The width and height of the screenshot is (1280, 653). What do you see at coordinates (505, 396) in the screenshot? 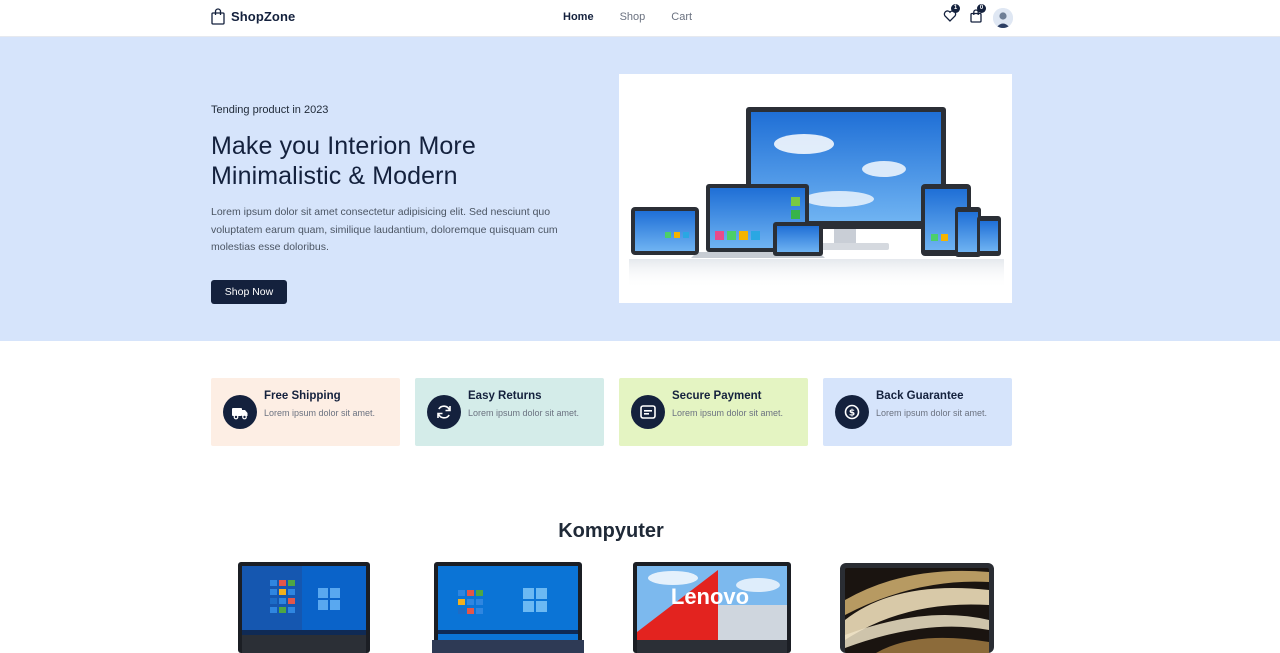
I see `feature-title: Easy Returns` at bounding box center [505, 396].